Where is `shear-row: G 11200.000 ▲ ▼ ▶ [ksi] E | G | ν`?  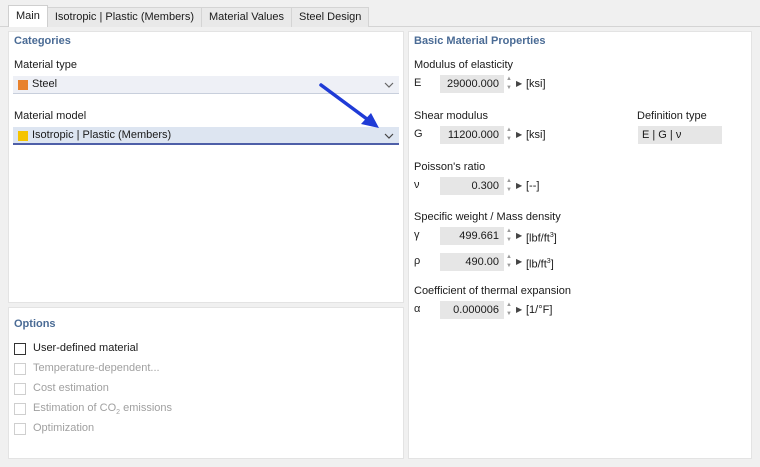 shear-row: G 11200.000 ▲ ▼ ▶ [ksi] E | G | ν is located at coordinates (574, 135).